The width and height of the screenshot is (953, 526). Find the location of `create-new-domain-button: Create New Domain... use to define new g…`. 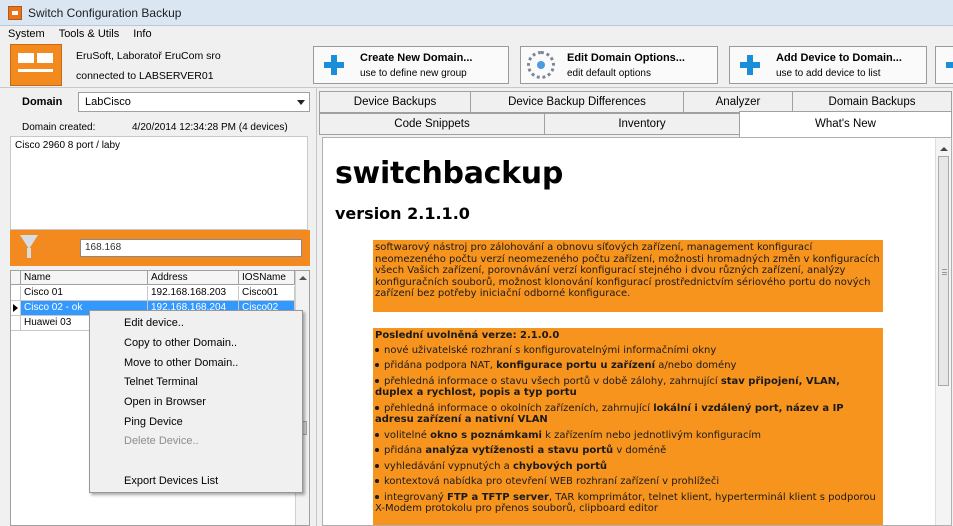

create-new-domain-button: Create New Domain... use to define new g… is located at coordinates (411, 65).